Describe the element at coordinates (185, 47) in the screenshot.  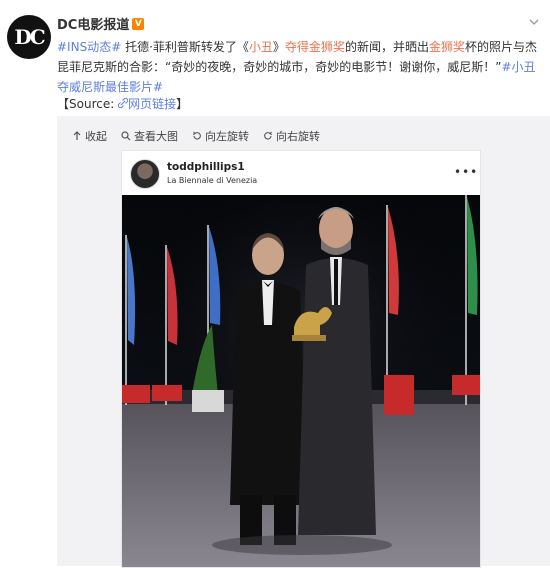
I see `post-text-segment: 托德·菲利普斯转发了《` at that location.